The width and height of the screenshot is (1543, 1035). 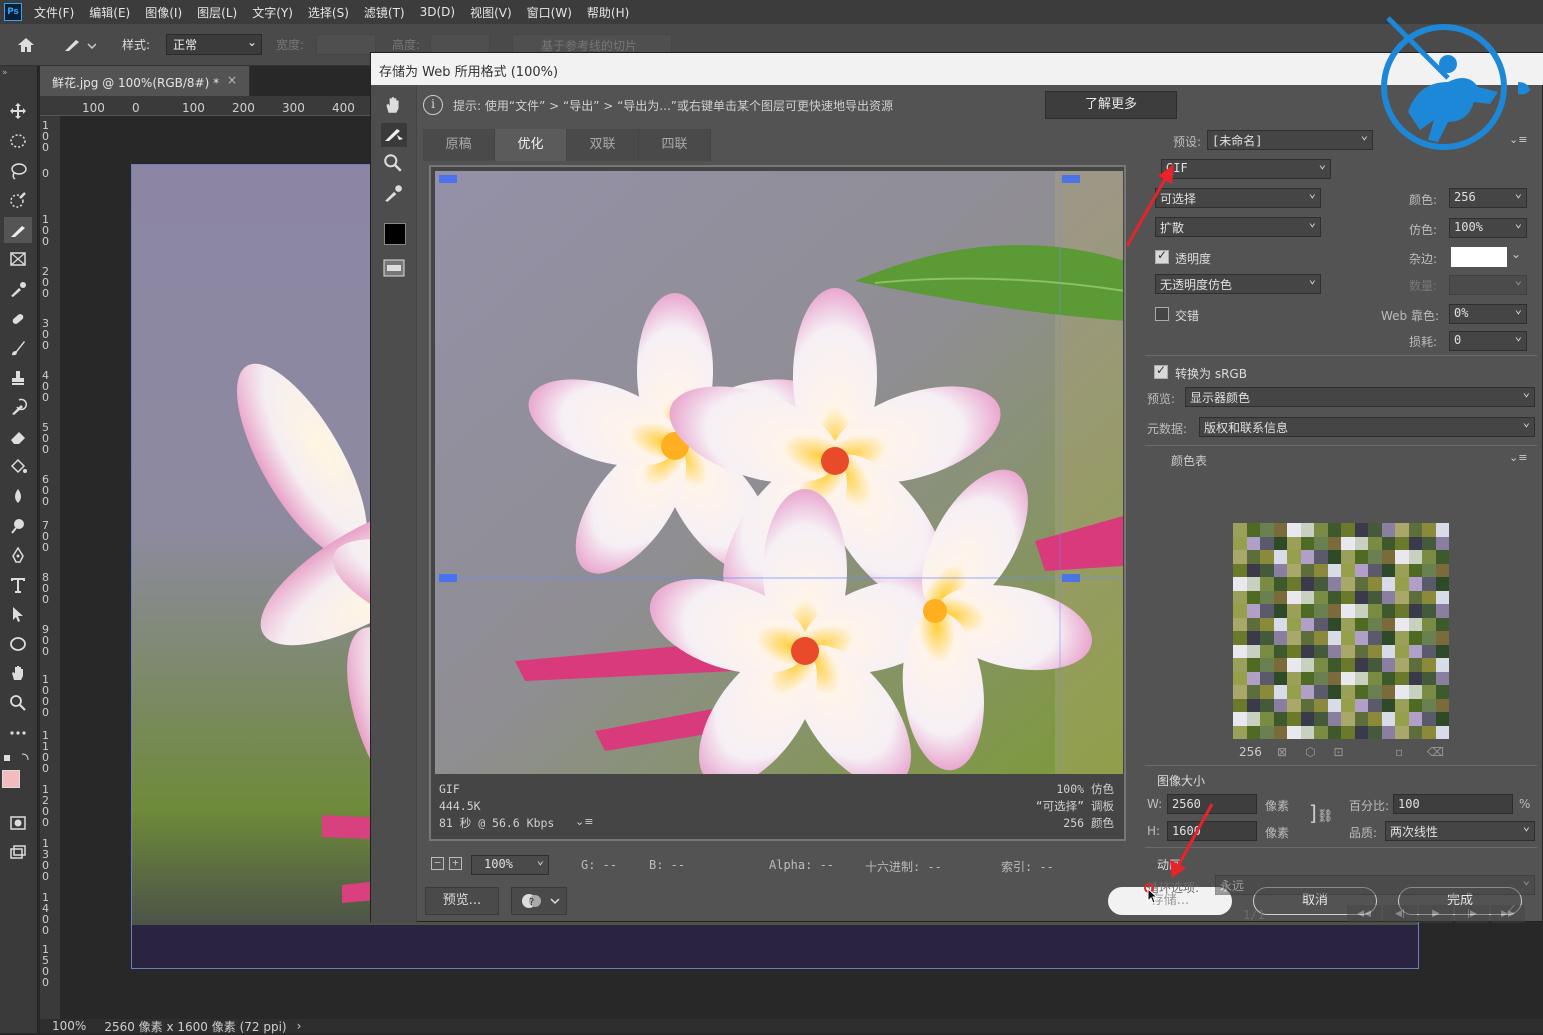 What do you see at coordinates (584, 821) in the screenshot?
I see `download-speed-menu-icon: ⌄≡` at bounding box center [584, 821].